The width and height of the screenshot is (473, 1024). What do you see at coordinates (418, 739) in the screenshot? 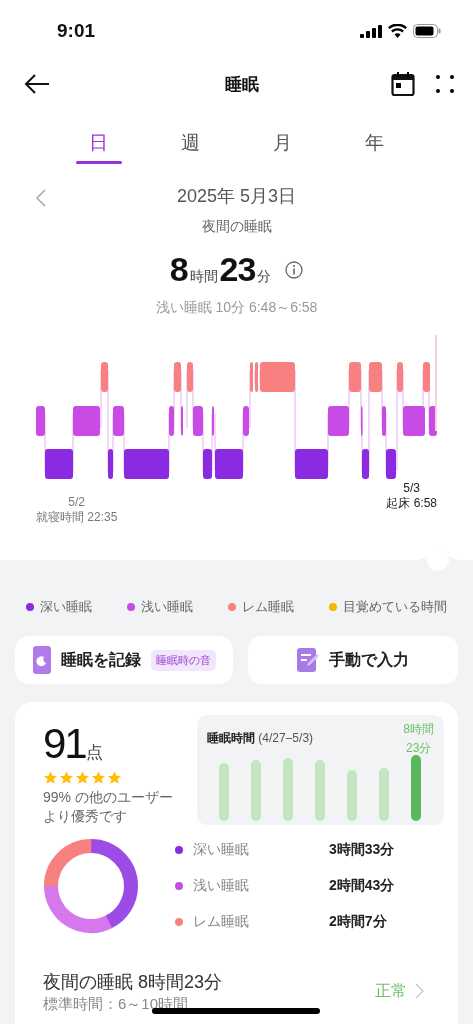
I see `highlight-value: 8時間 23分` at bounding box center [418, 739].